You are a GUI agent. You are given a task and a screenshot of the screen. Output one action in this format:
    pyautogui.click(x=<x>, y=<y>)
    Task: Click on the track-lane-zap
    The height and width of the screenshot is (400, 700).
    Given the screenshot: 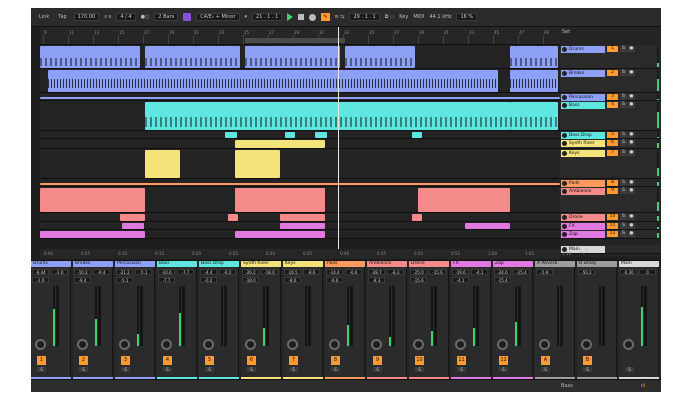 What is the action you would take?
    pyautogui.click(x=300, y=234)
    